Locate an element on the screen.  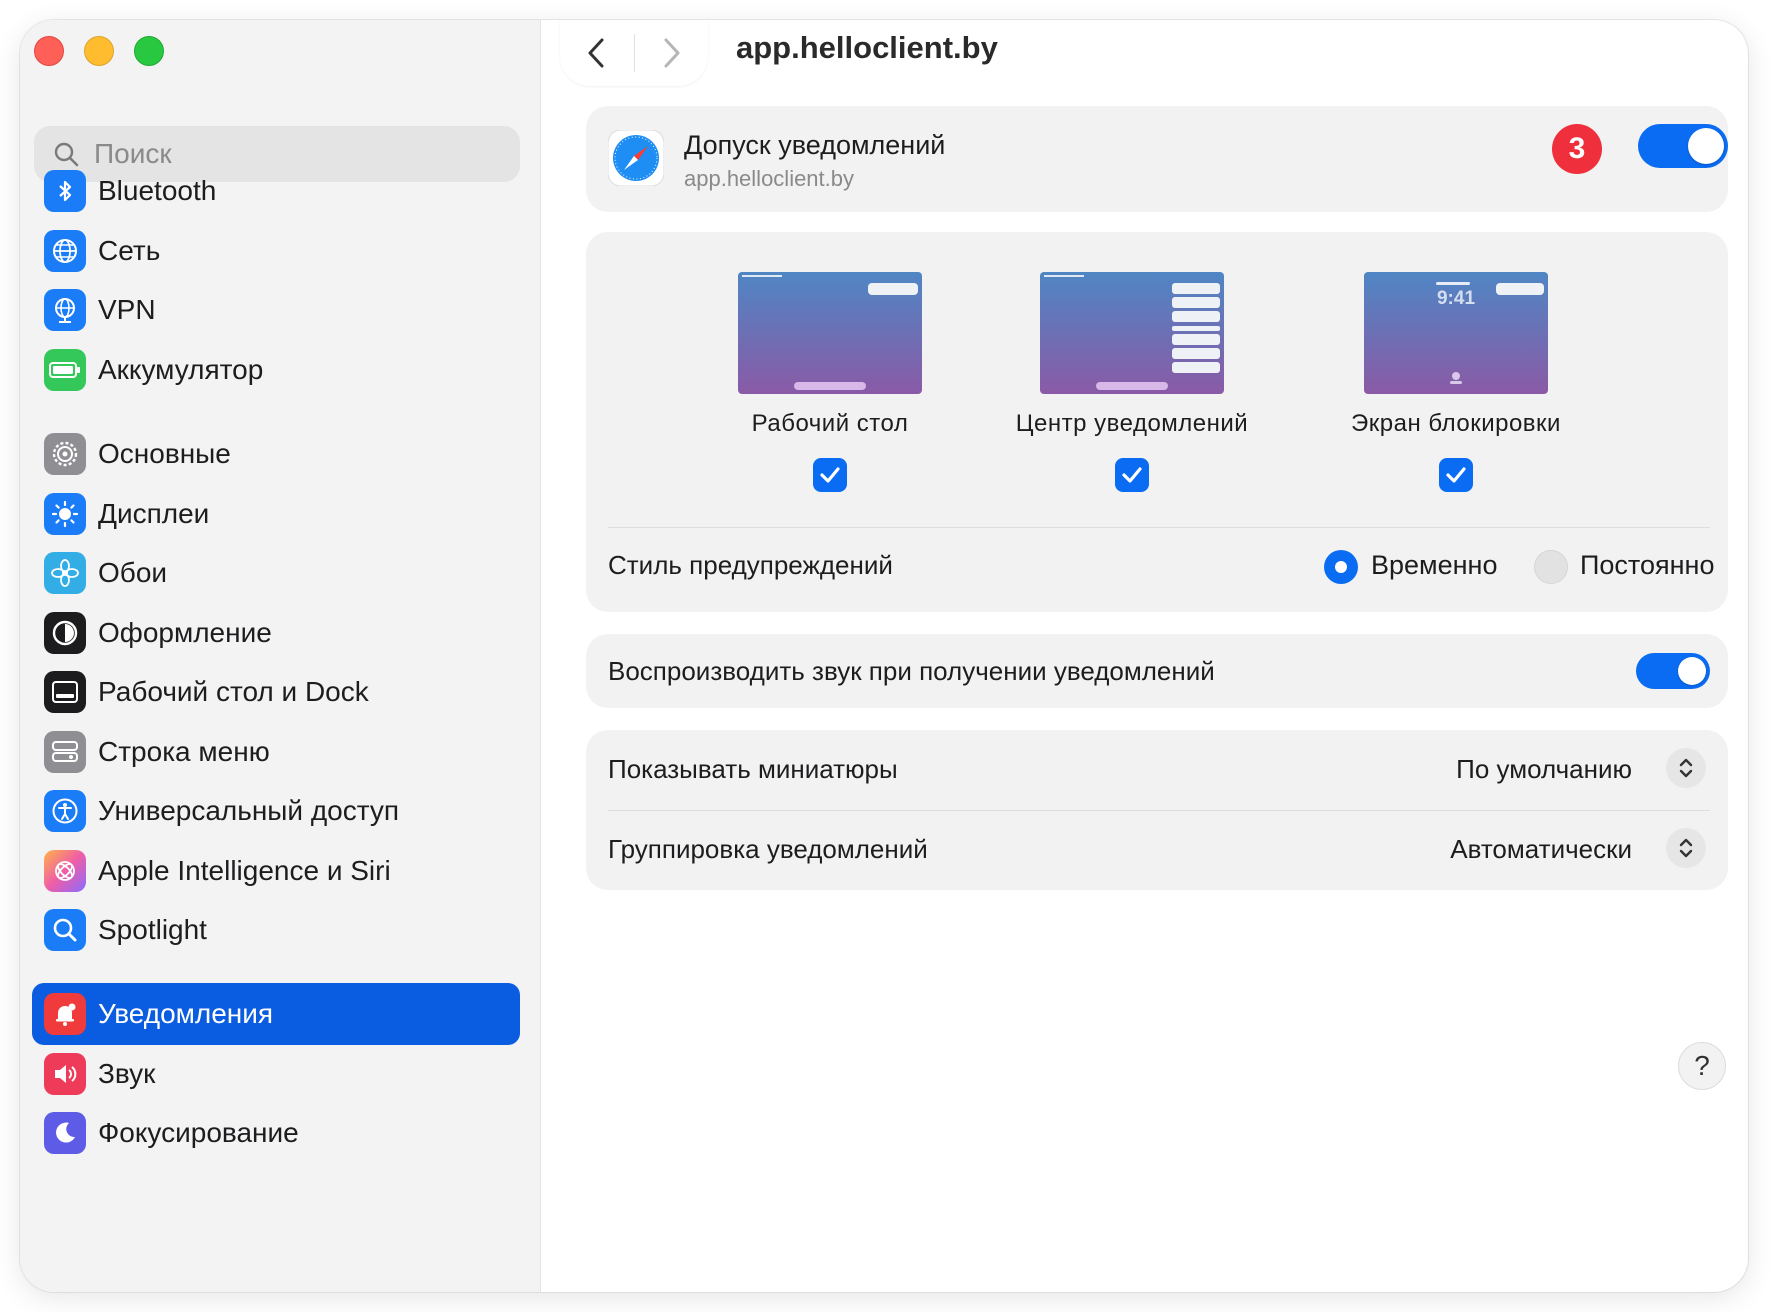
brightness-icon is located at coordinates (65, 514).